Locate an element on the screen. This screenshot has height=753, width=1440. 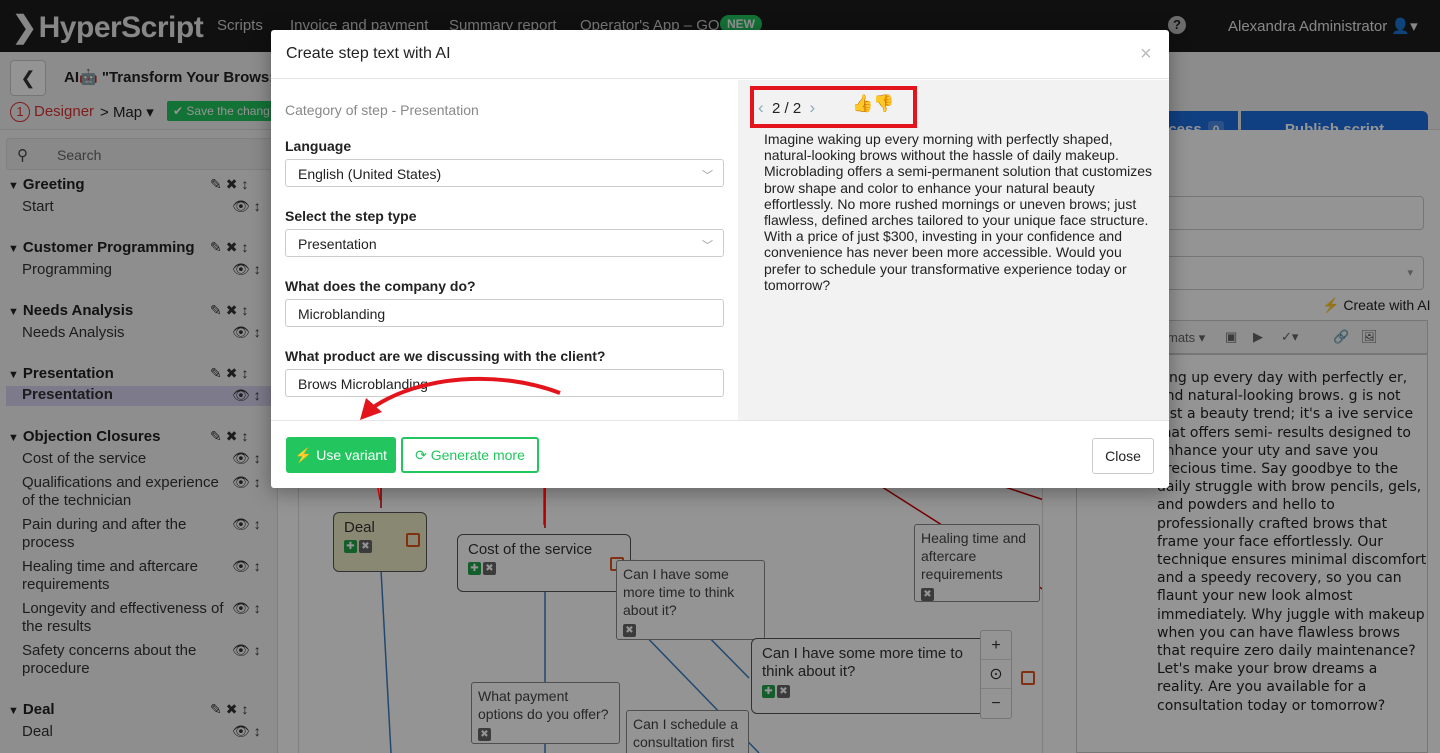
language-label: Language is located at coordinates (318, 146).